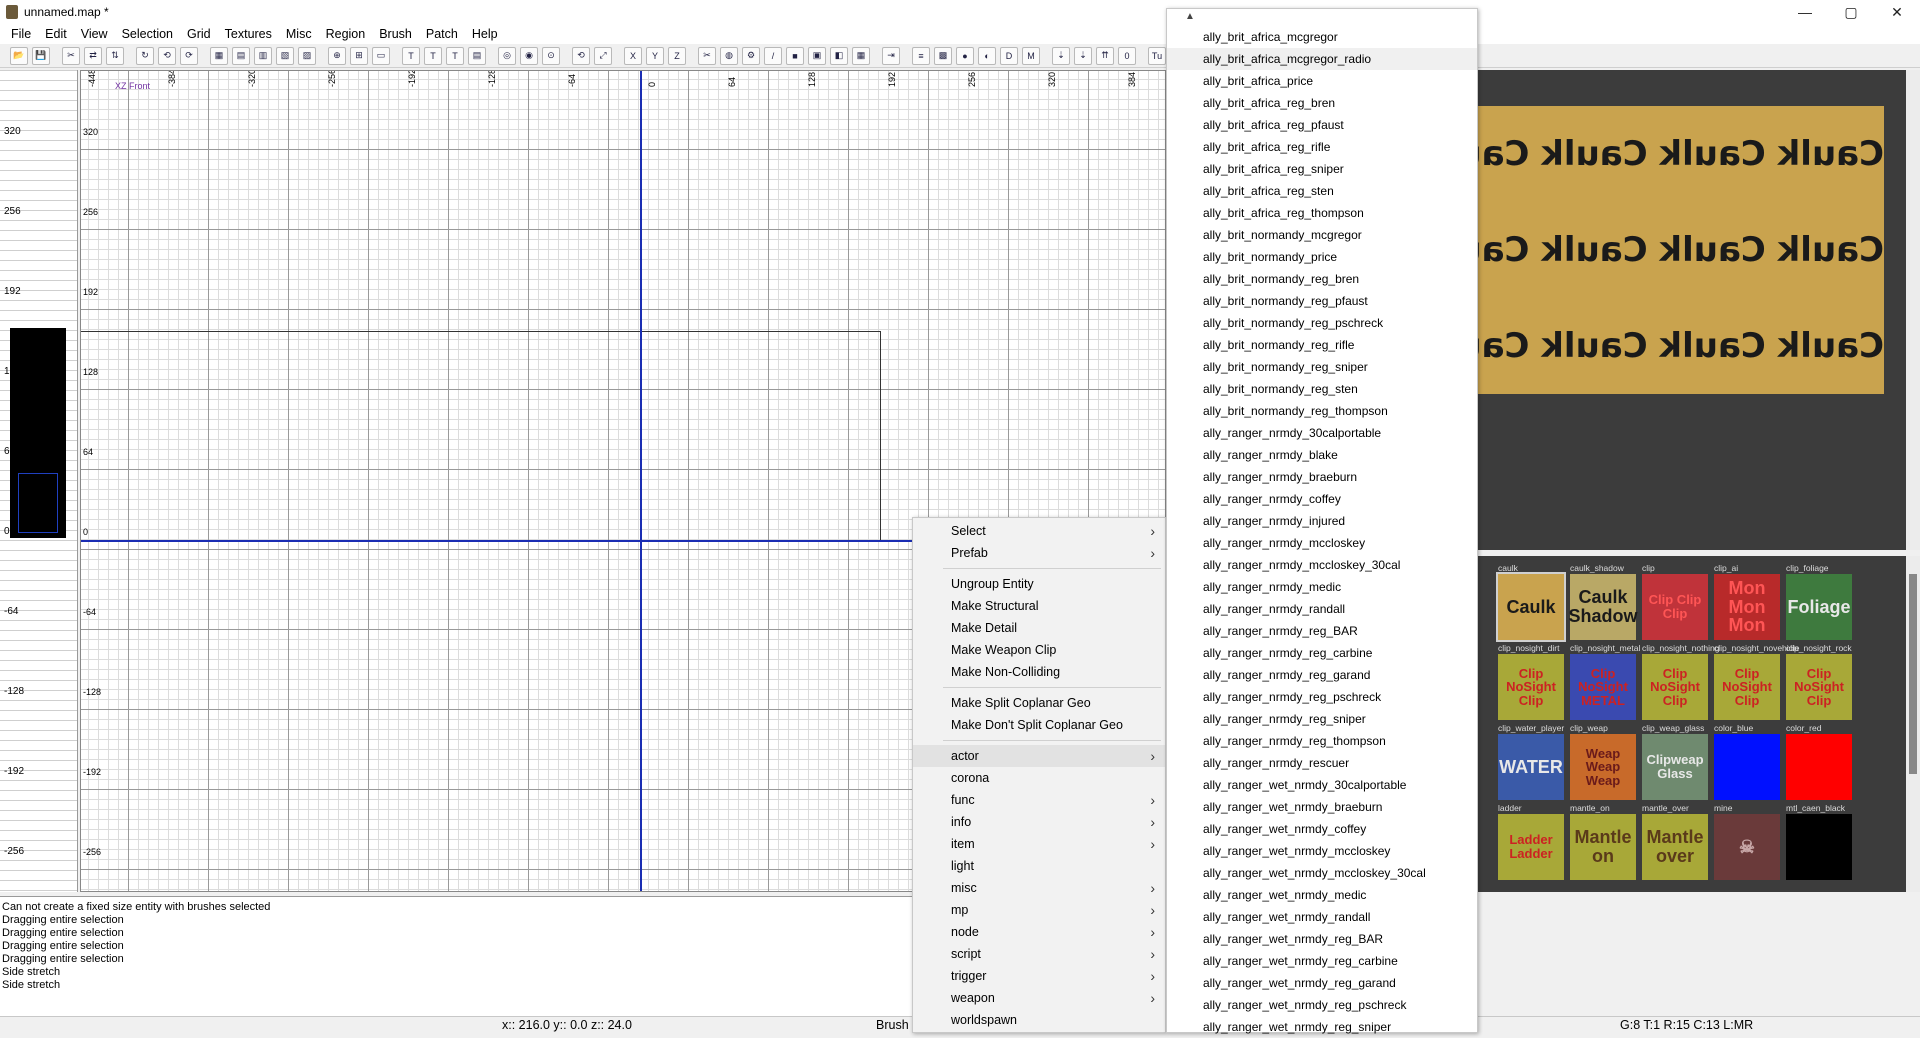  Describe the element at coordinates (359, 55) in the screenshot. I see `toolbar-tool-icon: ⊞` at that location.